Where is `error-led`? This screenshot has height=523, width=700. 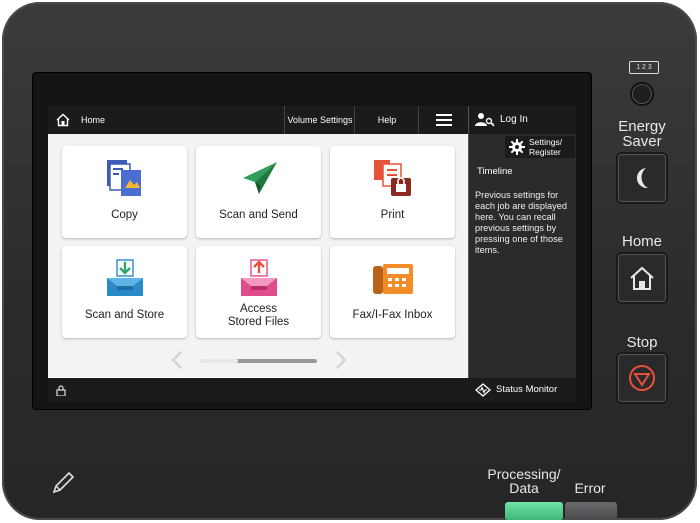 error-led is located at coordinates (591, 511).